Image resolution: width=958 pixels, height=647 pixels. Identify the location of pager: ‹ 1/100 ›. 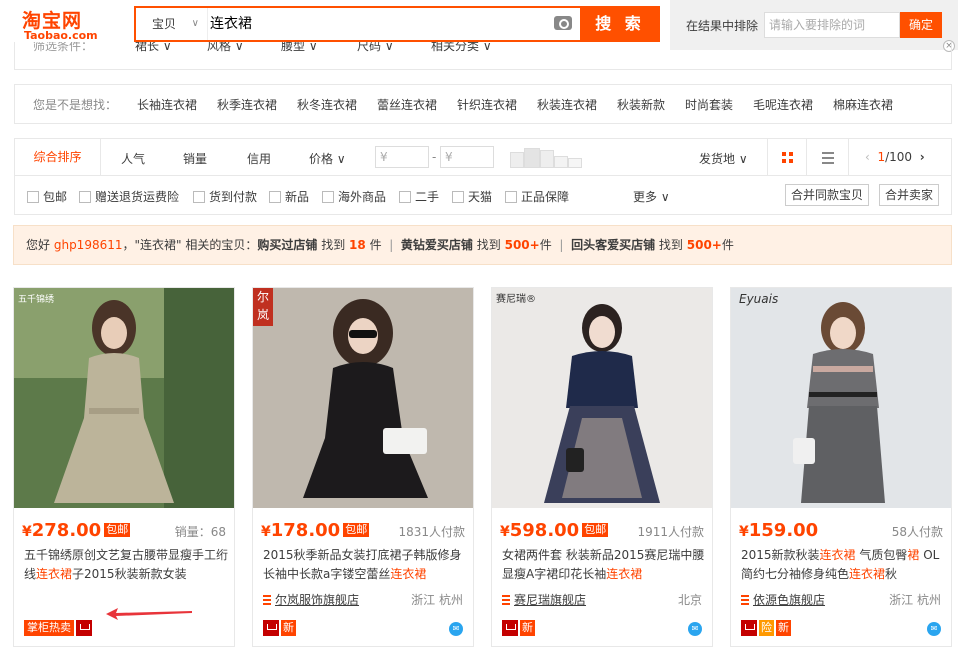
(895, 157).